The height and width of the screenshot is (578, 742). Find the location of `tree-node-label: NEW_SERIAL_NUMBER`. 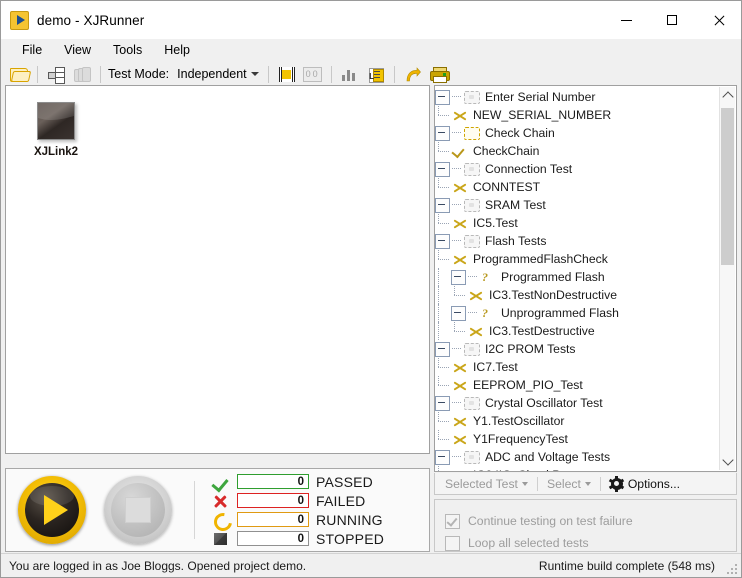

tree-node-label: NEW_SERIAL_NUMBER is located at coordinates (542, 115).